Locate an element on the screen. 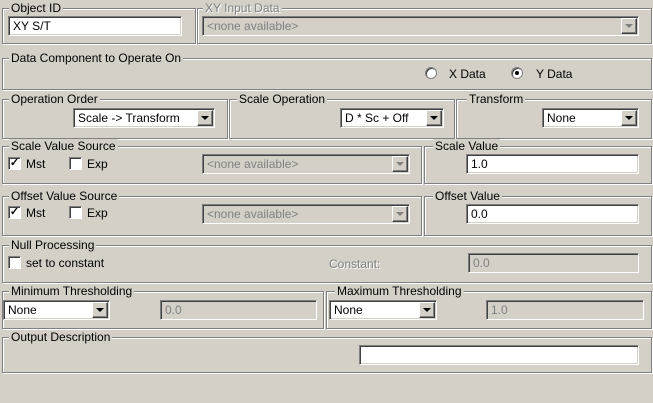 The image size is (653, 403). operation-order-value: Scale -> Transform is located at coordinates (144, 118).